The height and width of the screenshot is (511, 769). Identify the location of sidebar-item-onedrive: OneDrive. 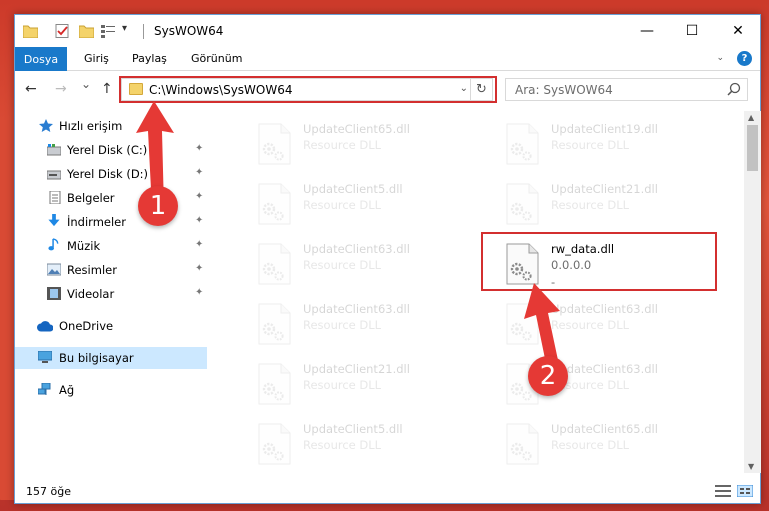
(111, 326).